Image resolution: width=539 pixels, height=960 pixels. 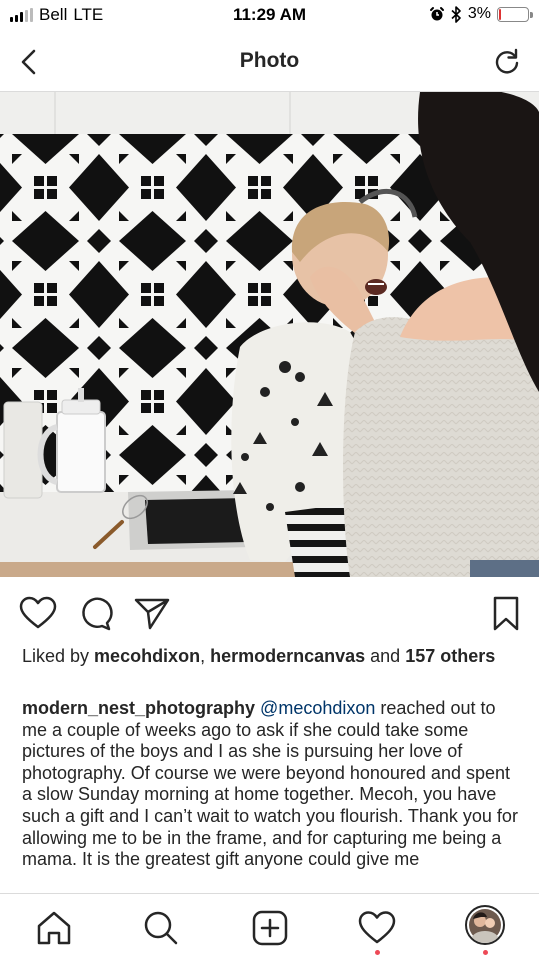 I want to click on tab-home, so click(x=54, y=928).